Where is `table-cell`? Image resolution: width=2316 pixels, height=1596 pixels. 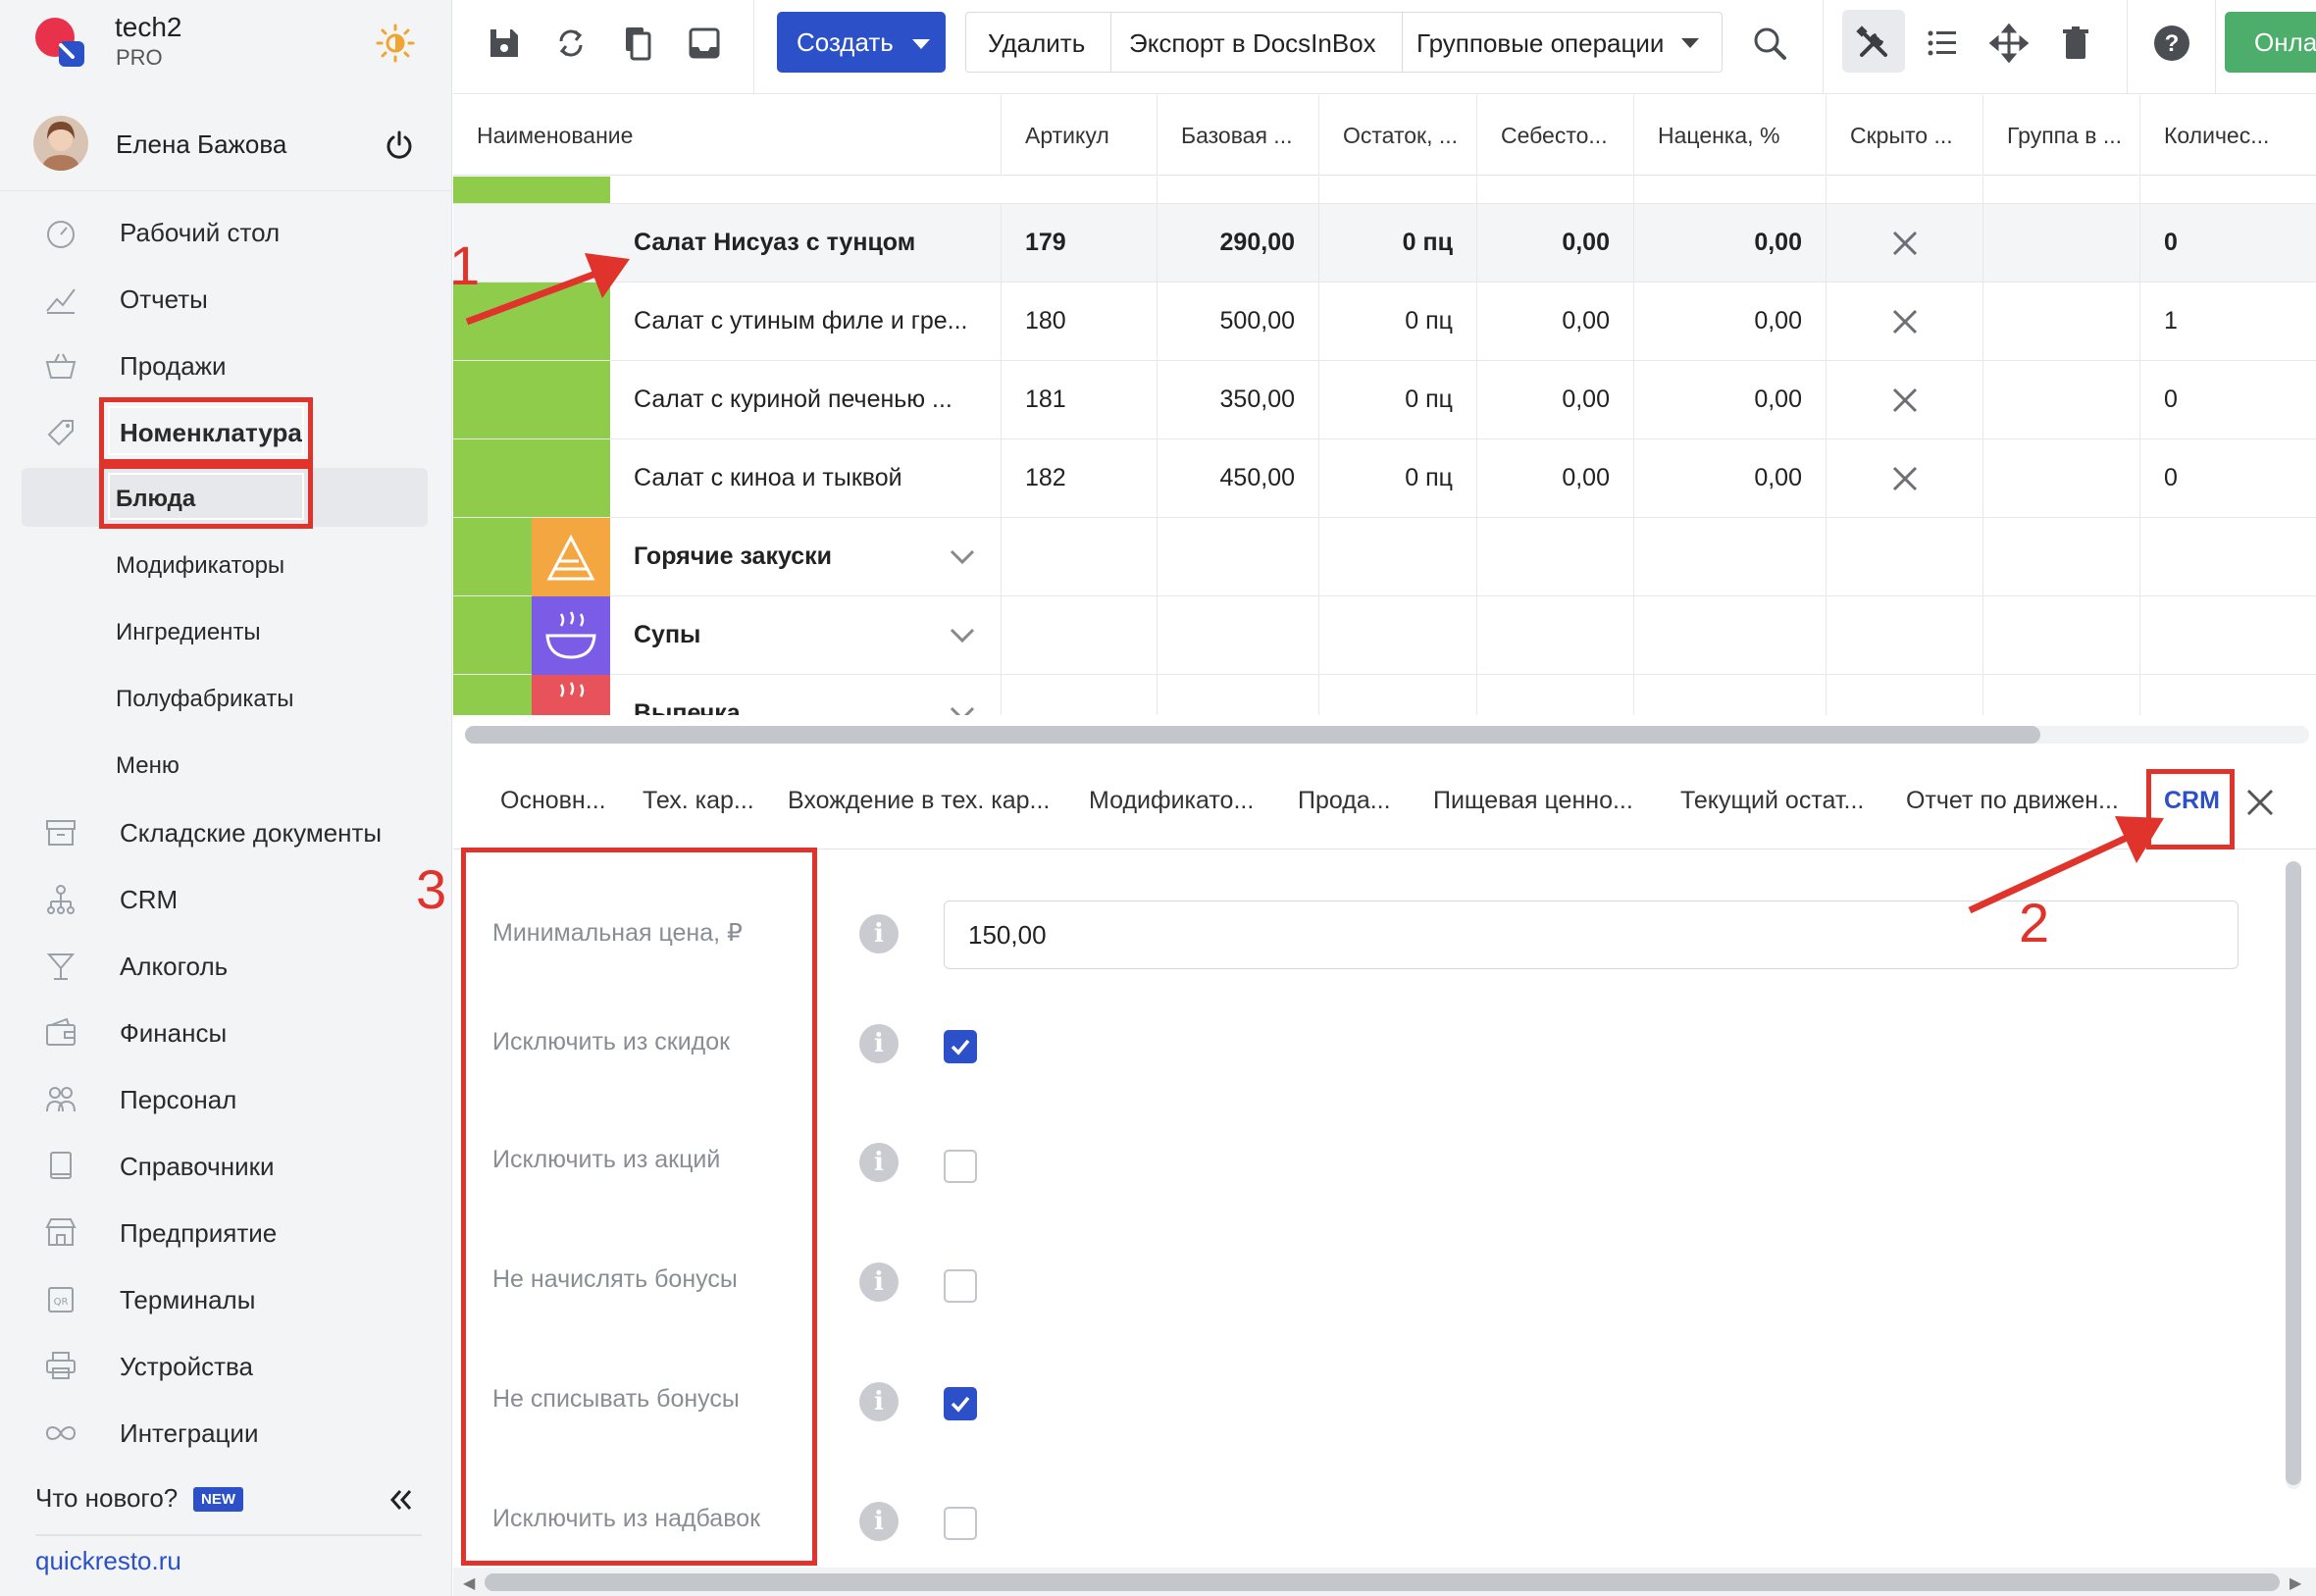
table-cell is located at coordinates (1730, 635).